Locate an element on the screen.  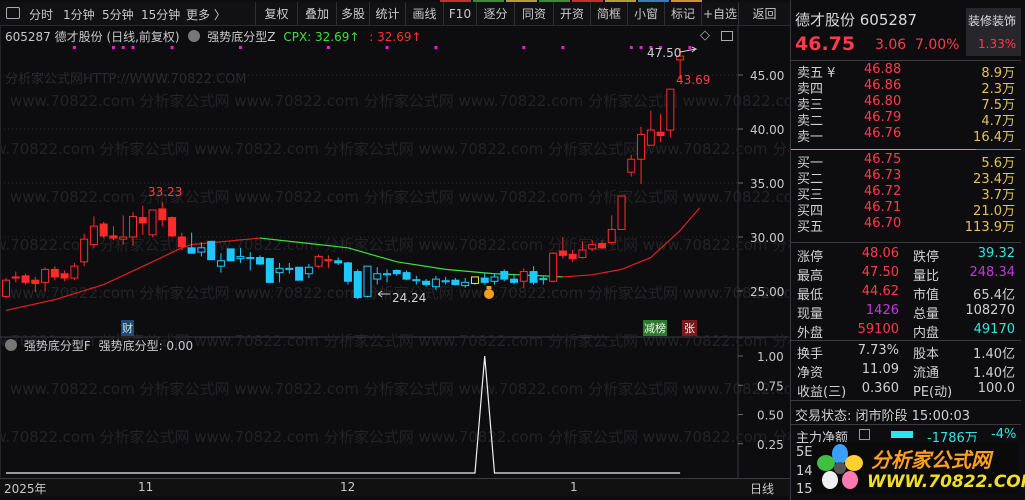
stat-label: 净资 is located at coordinates (810, 373).